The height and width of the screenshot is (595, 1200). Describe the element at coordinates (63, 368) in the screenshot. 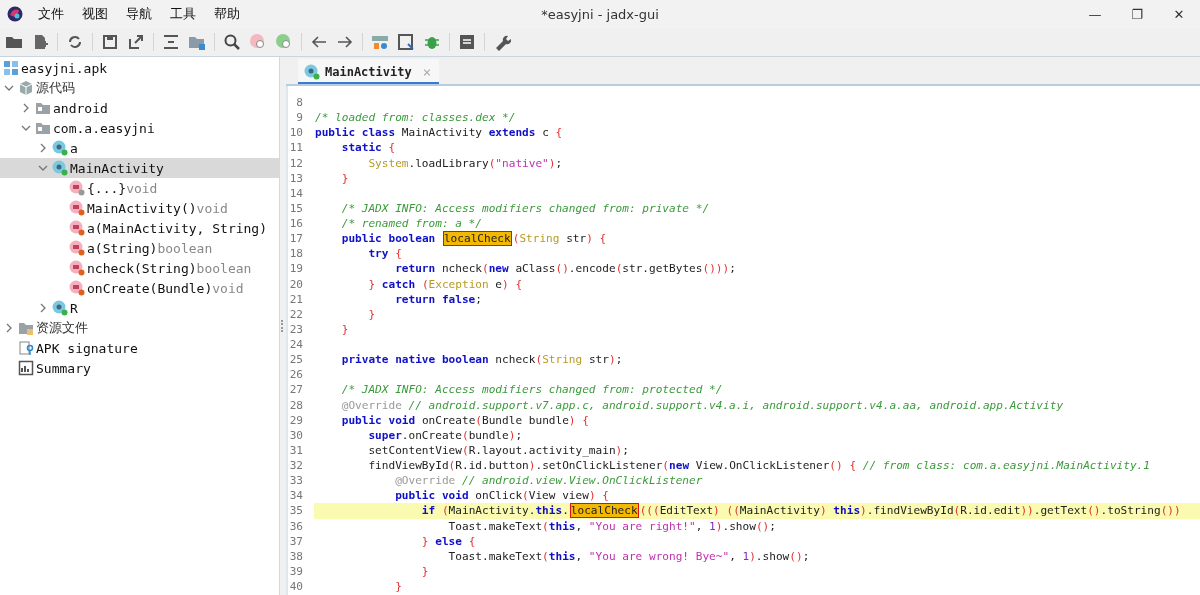

I see `tree-item: Summary` at that location.